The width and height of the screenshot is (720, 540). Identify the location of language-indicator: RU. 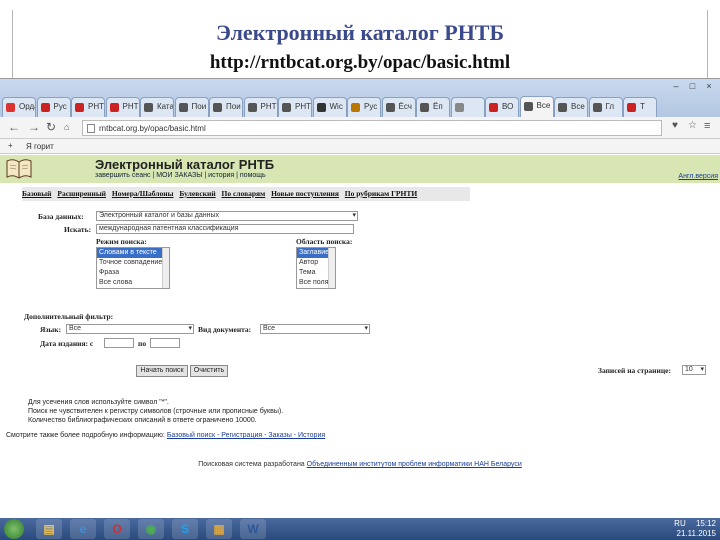
(680, 523).